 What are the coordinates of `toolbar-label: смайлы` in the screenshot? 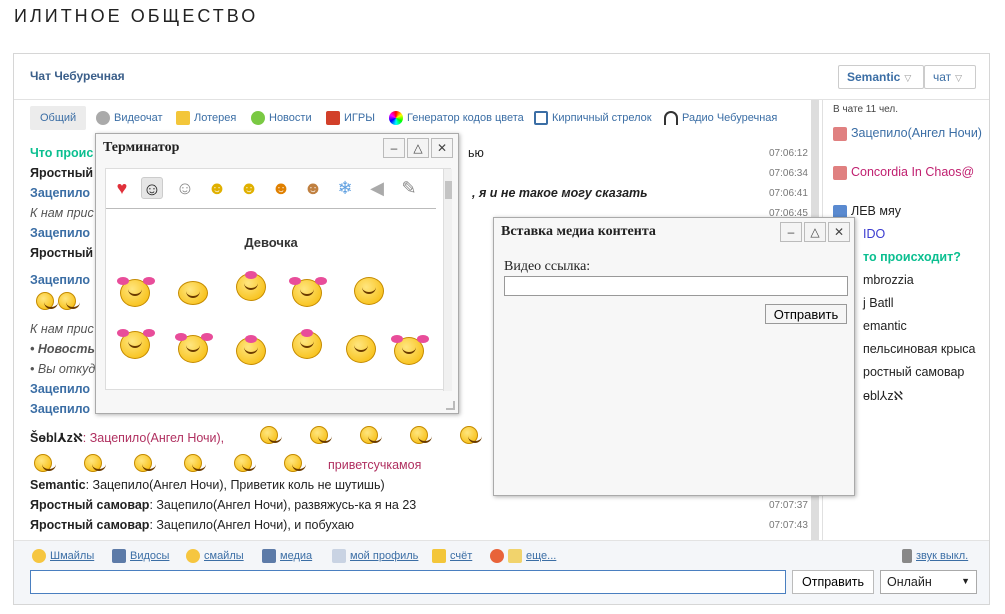 It's located at (224, 555).